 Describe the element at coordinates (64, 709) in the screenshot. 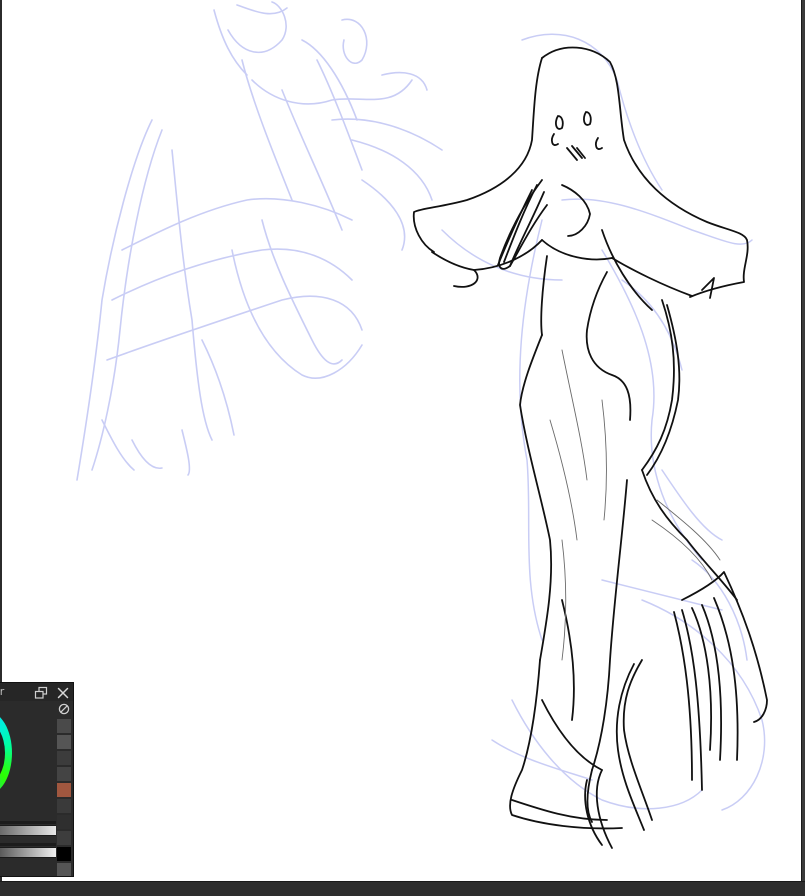

I see `no-color-icon` at that location.